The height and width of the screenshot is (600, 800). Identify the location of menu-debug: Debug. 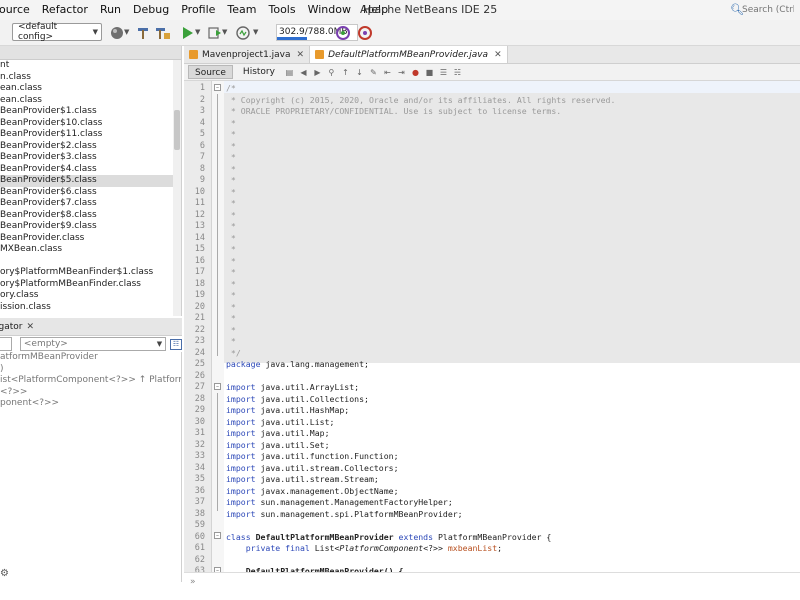
(151, 10).